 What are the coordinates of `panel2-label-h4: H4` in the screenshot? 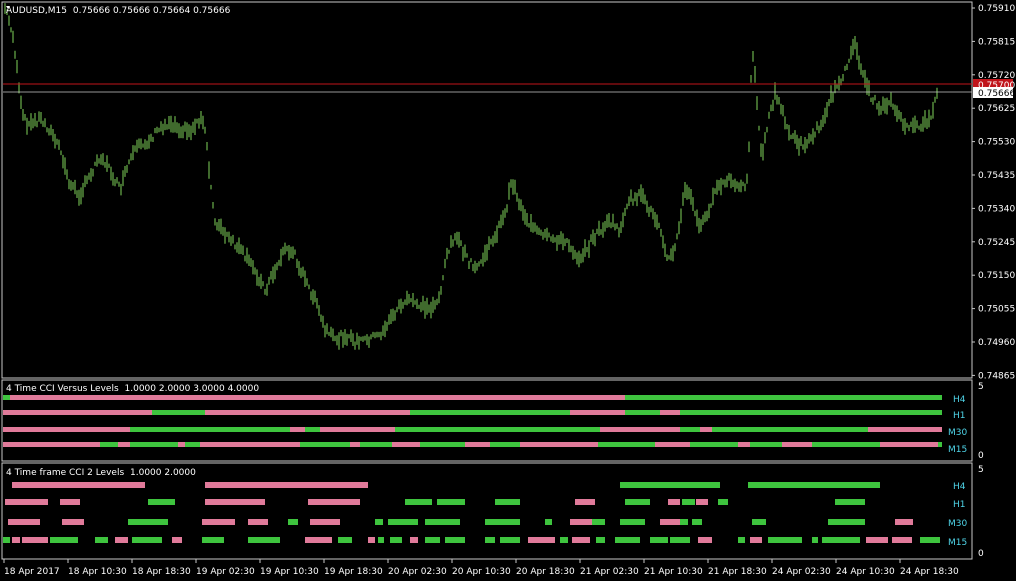 It's located at (959, 487).